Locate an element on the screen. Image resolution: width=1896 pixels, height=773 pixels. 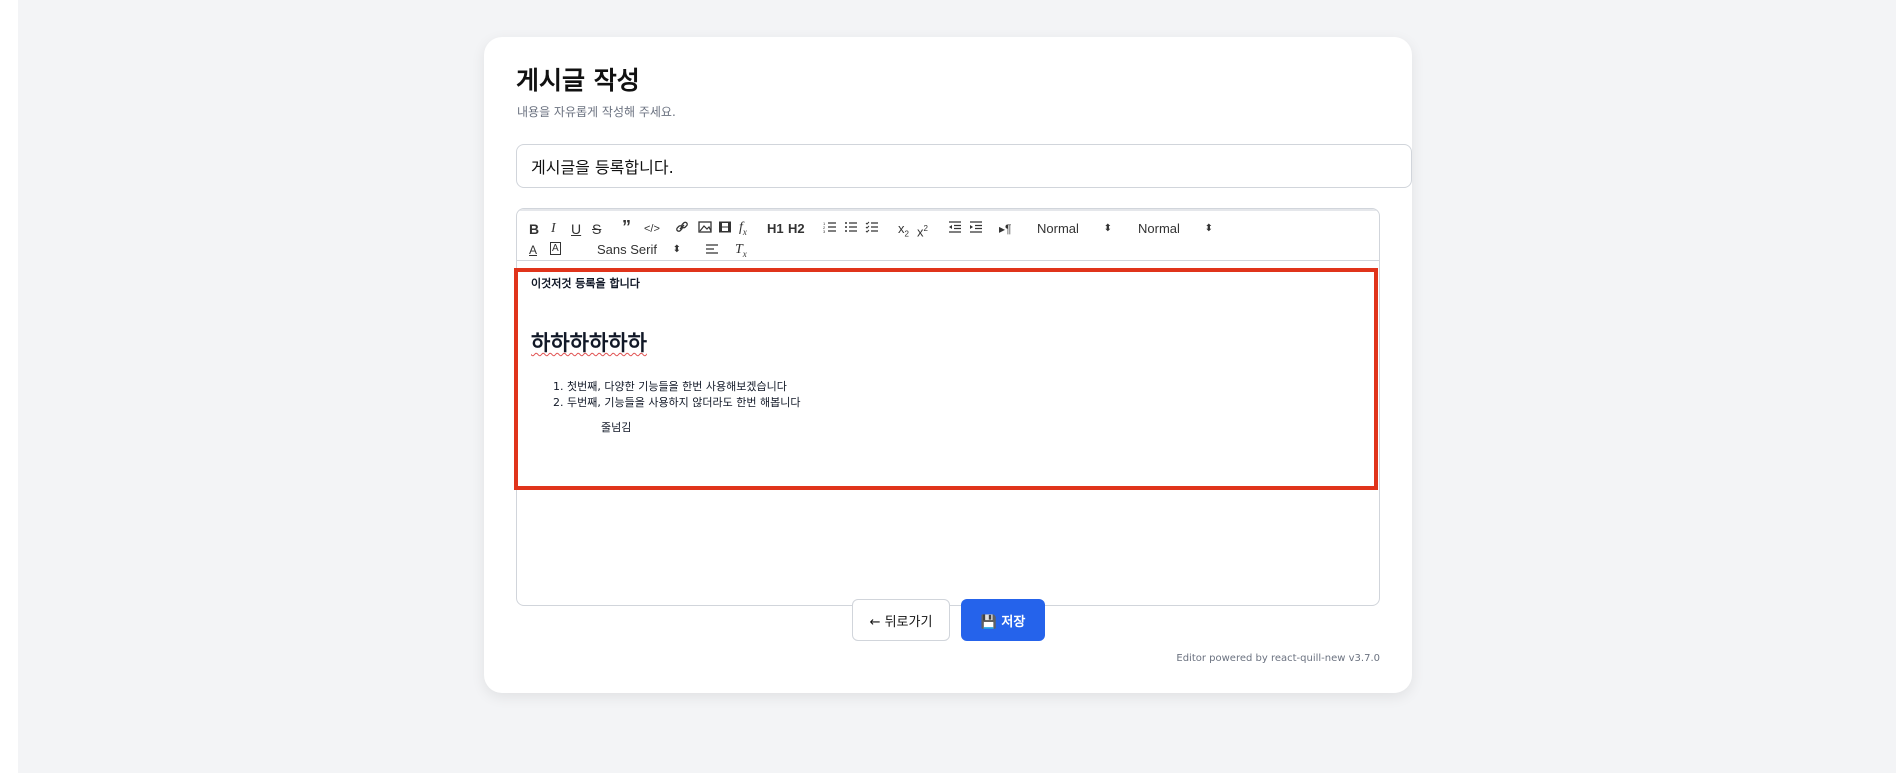
background-color-icon: A is located at coordinates (555, 248).